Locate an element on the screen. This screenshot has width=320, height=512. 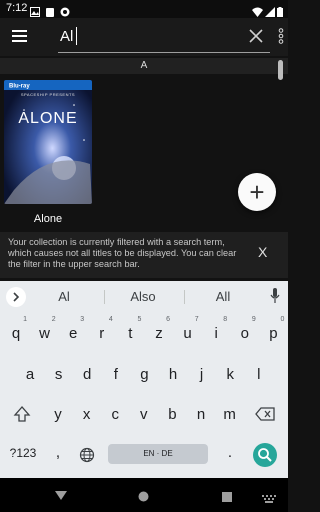
snackbar-dismiss-button: X is located at coordinates (262, 252).